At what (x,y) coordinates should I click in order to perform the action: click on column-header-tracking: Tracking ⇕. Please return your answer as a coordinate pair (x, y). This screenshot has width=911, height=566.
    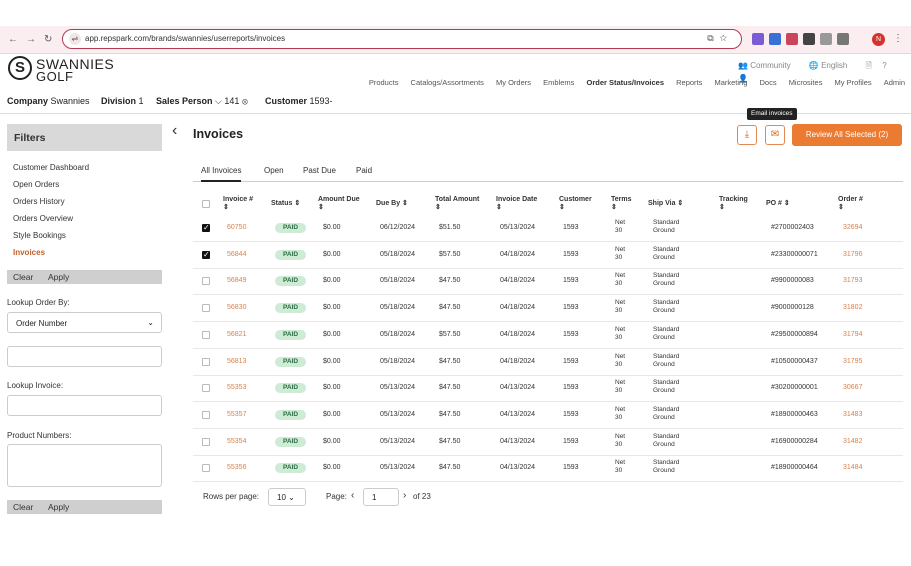
    Looking at the image, I should click on (733, 204).